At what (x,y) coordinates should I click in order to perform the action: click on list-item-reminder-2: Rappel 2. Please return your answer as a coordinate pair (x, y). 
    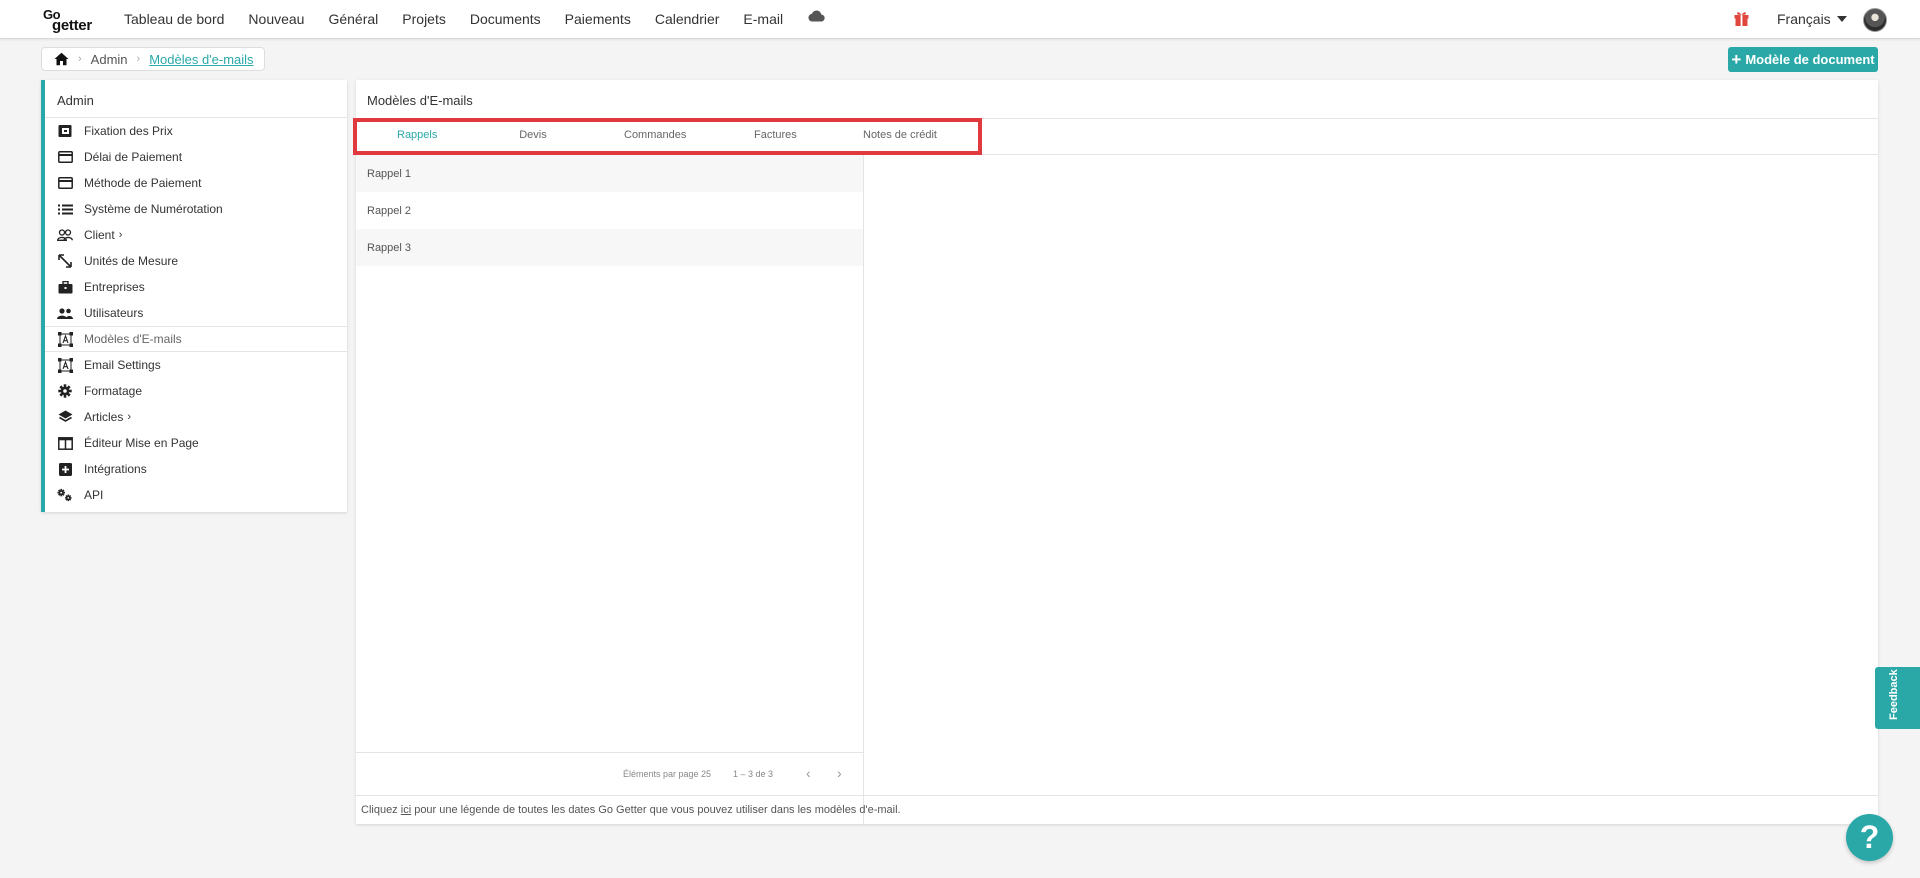
    Looking at the image, I should click on (609, 210).